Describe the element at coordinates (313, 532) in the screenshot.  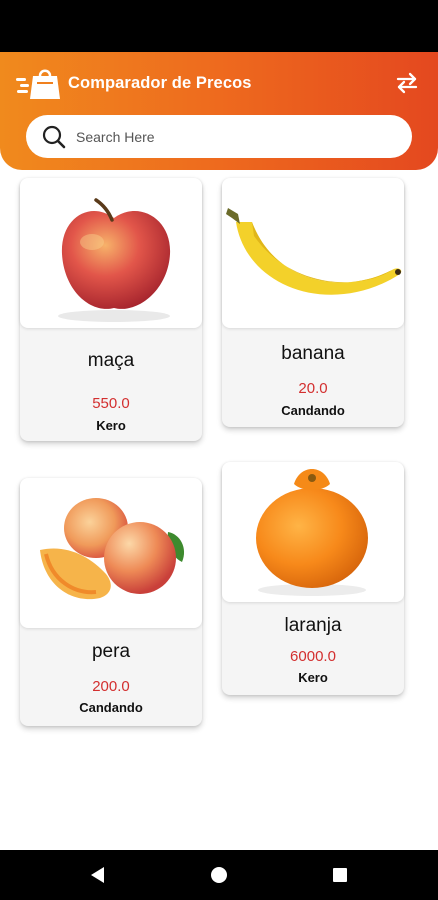
I see `product-image-orange` at that location.